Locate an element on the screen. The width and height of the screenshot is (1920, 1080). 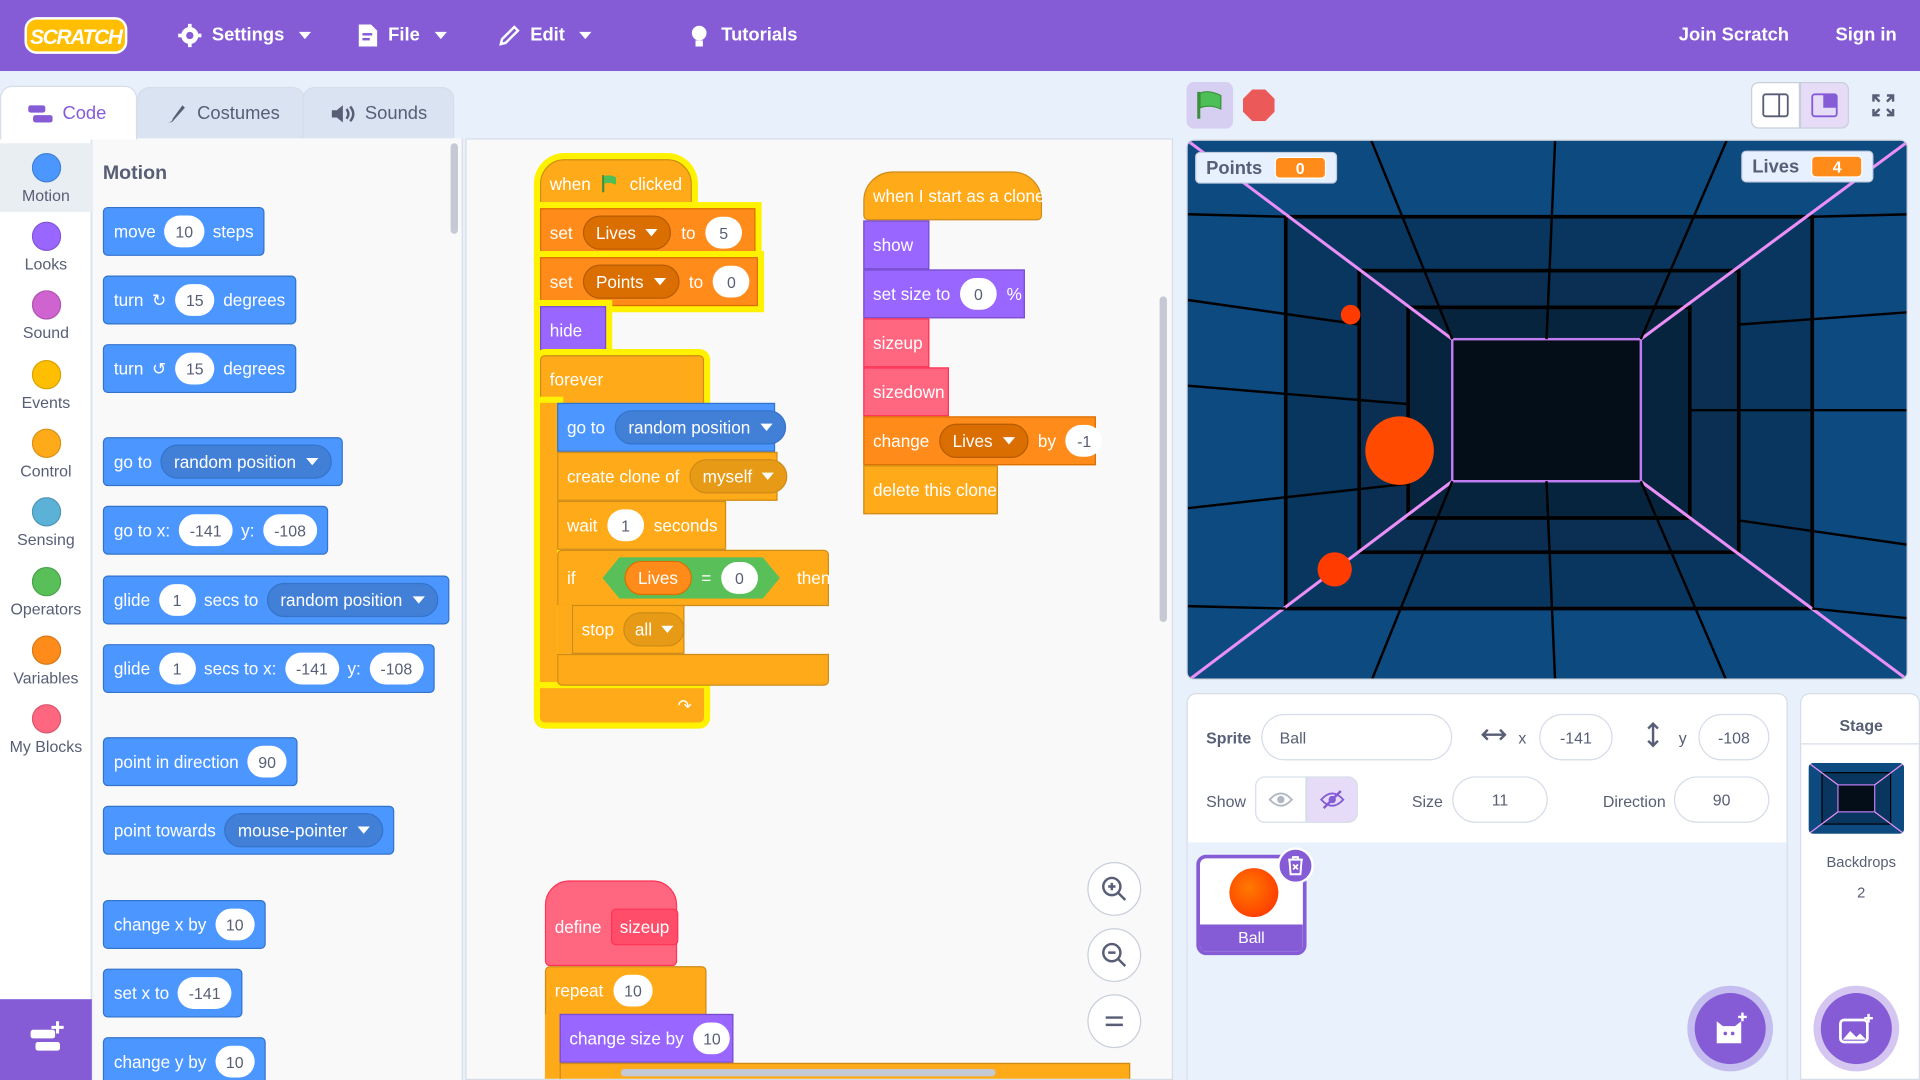
set-size-block: set size to 0% is located at coordinates (944, 294).